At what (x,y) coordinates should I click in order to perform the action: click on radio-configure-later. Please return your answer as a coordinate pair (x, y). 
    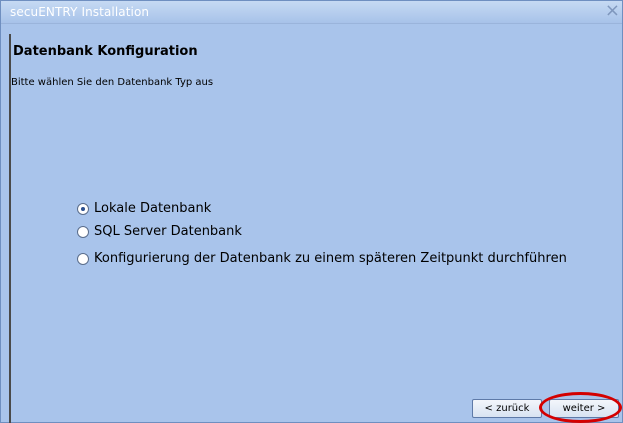
    Looking at the image, I should click on (83, 258).